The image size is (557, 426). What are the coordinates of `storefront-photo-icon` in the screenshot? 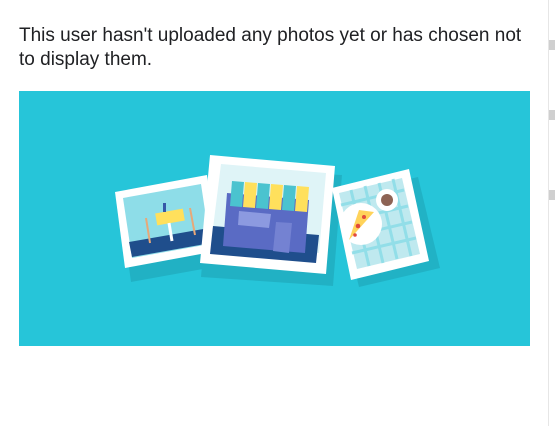 It's located at (267, 214).